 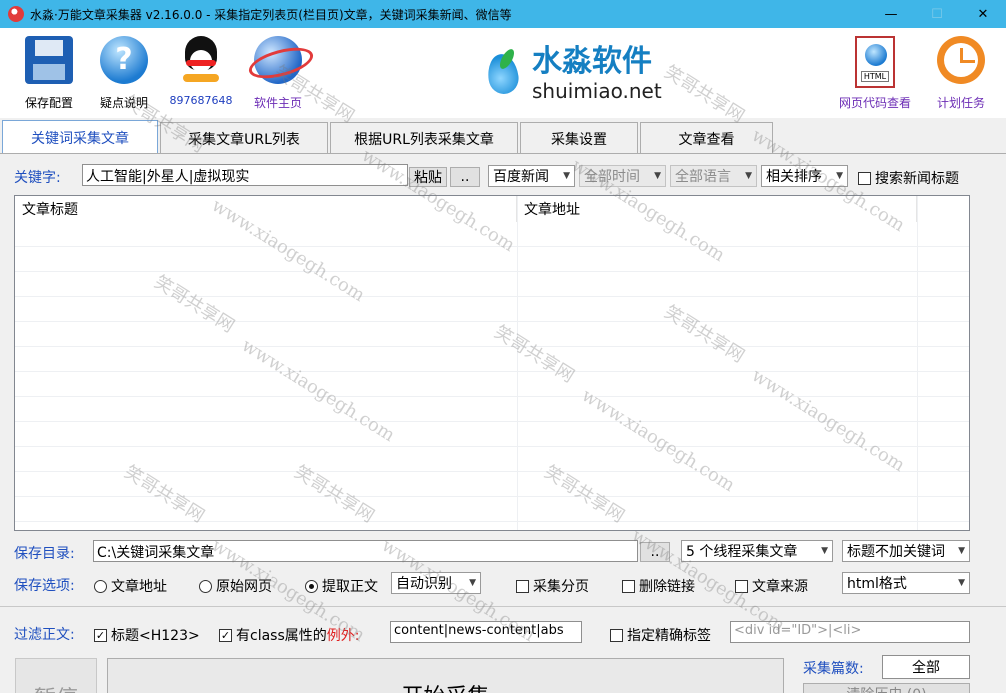 I want to click on homepage-button: 软件主页, so click(x=278, y=73).